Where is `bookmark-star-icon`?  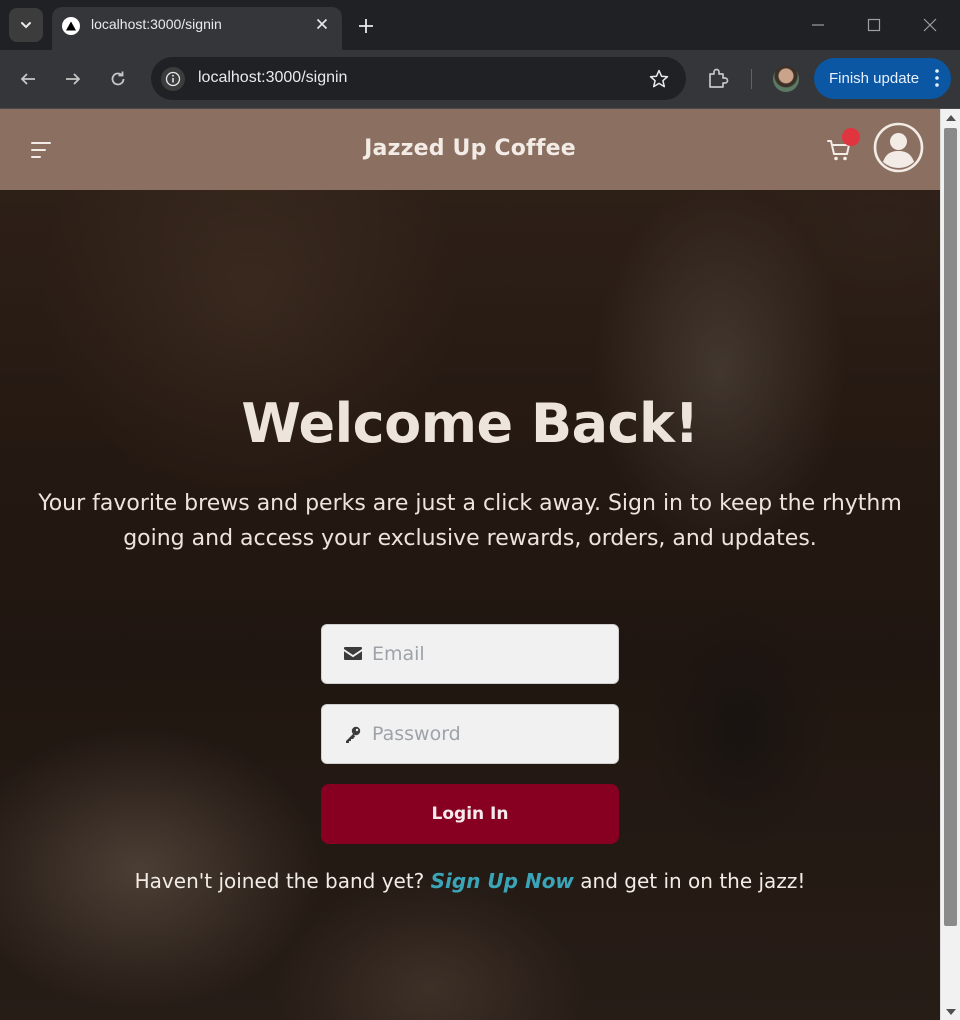
bookmark-star-icon is located at coordinates (659, 79).